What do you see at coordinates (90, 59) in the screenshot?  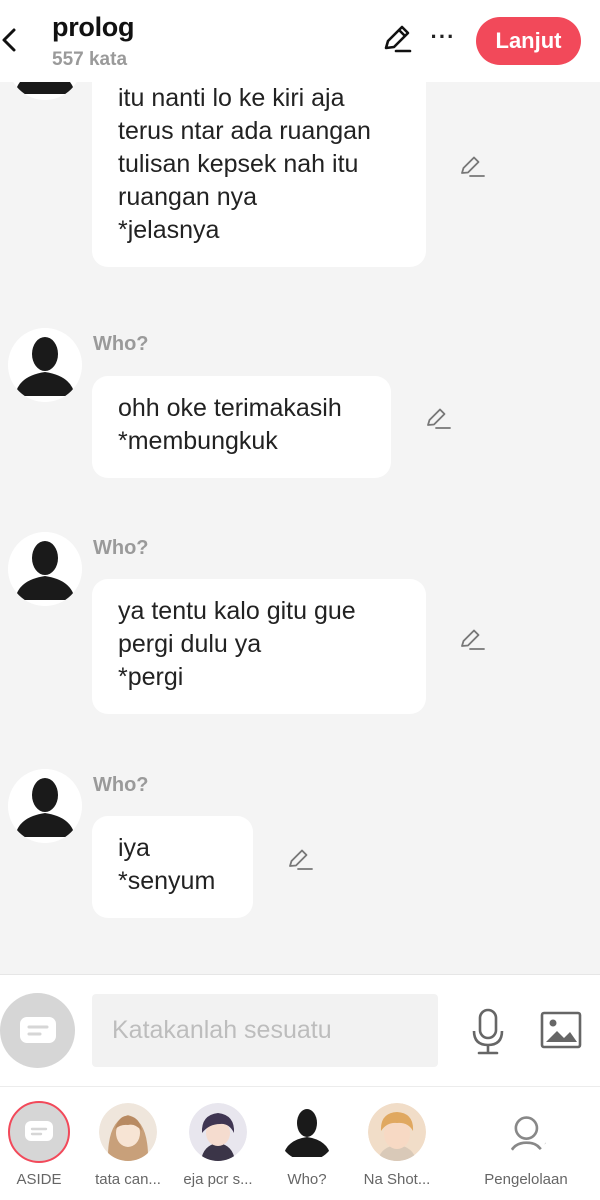 I see `word-count: 557 kata` at bounding box center [90, 59].